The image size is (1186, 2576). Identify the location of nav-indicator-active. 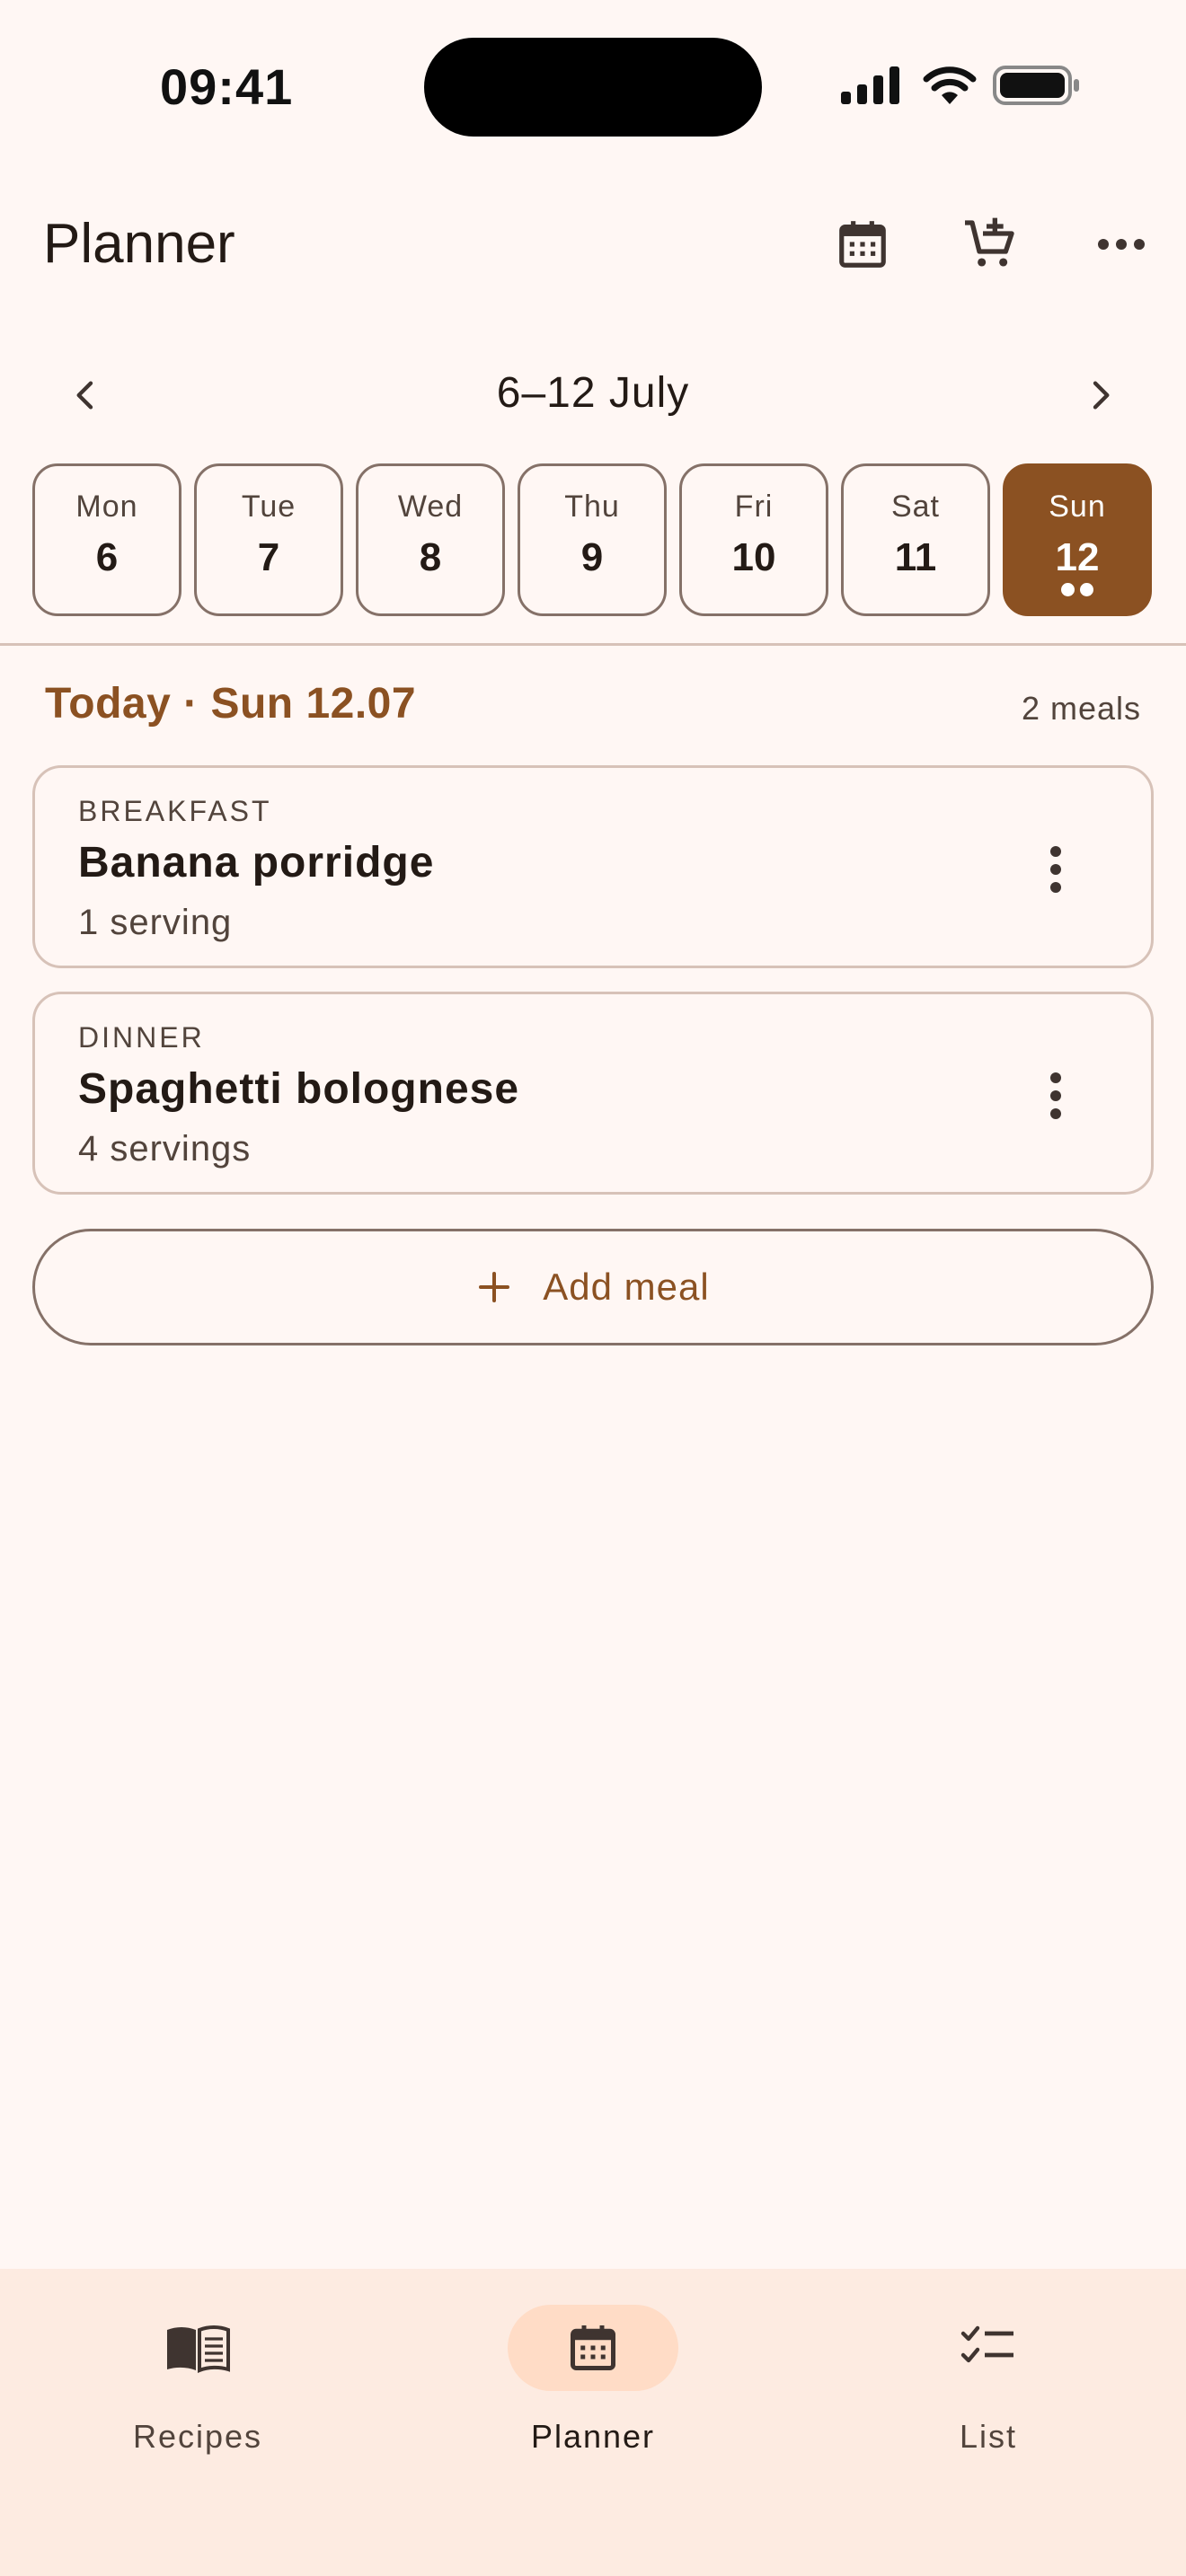
(593, 2348).